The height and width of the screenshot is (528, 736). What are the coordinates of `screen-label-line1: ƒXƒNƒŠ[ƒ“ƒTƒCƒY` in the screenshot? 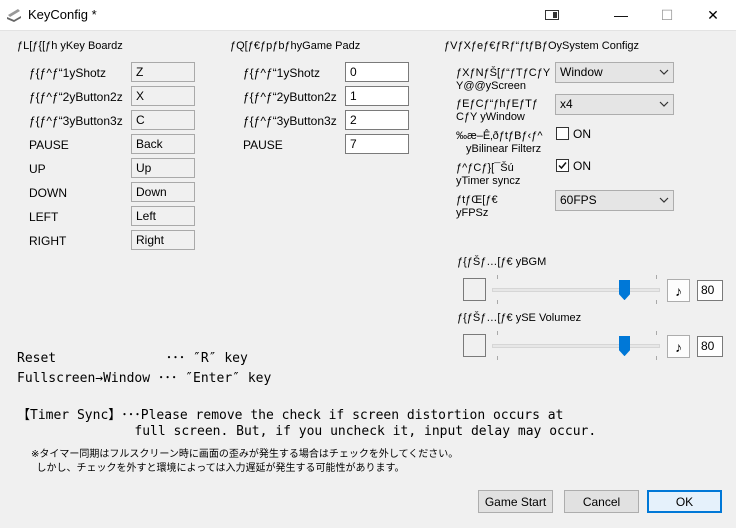 It's located at (503, 73).